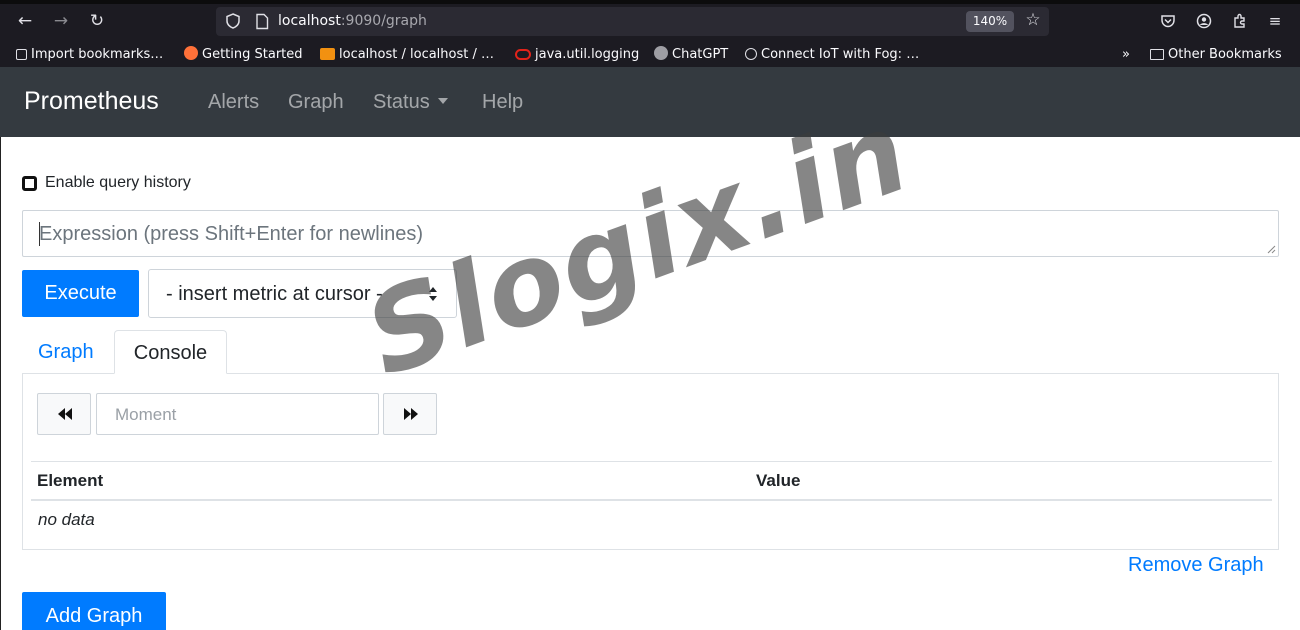 This screenshot has width=1300, height=630. Describe the element at coordinates (990, 21) in the screenshot. I see `zoom-indicator: 140%` at that location.